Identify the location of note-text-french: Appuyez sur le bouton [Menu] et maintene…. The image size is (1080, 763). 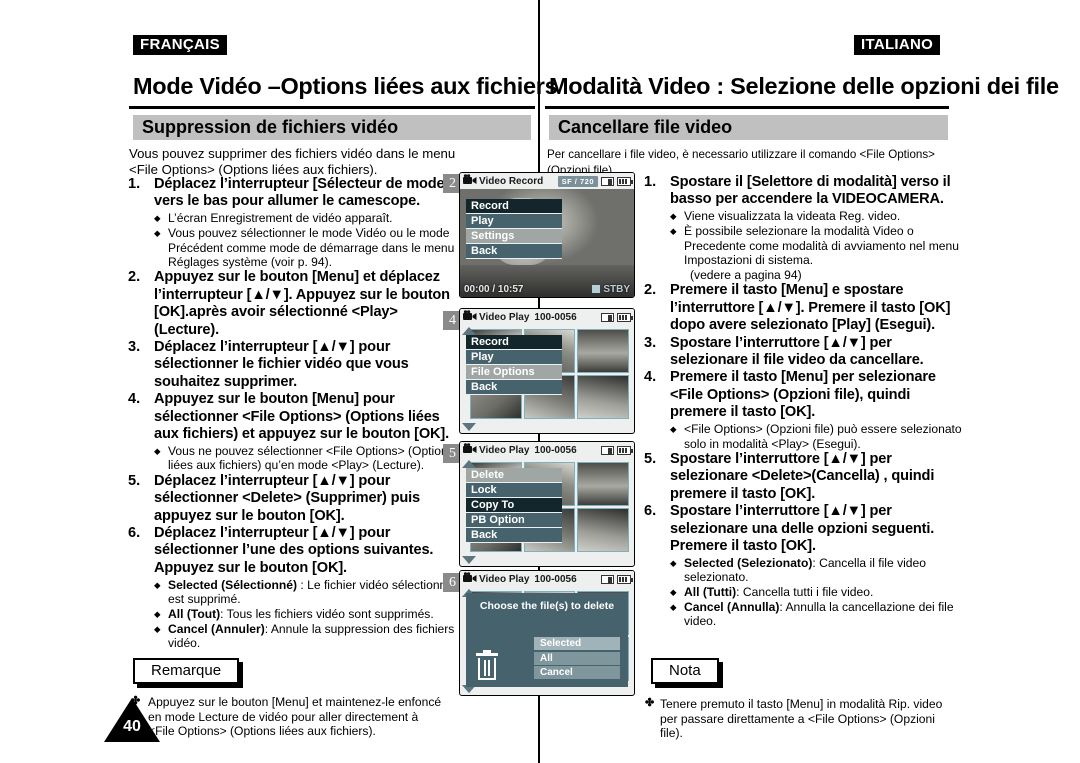
(295, 717).